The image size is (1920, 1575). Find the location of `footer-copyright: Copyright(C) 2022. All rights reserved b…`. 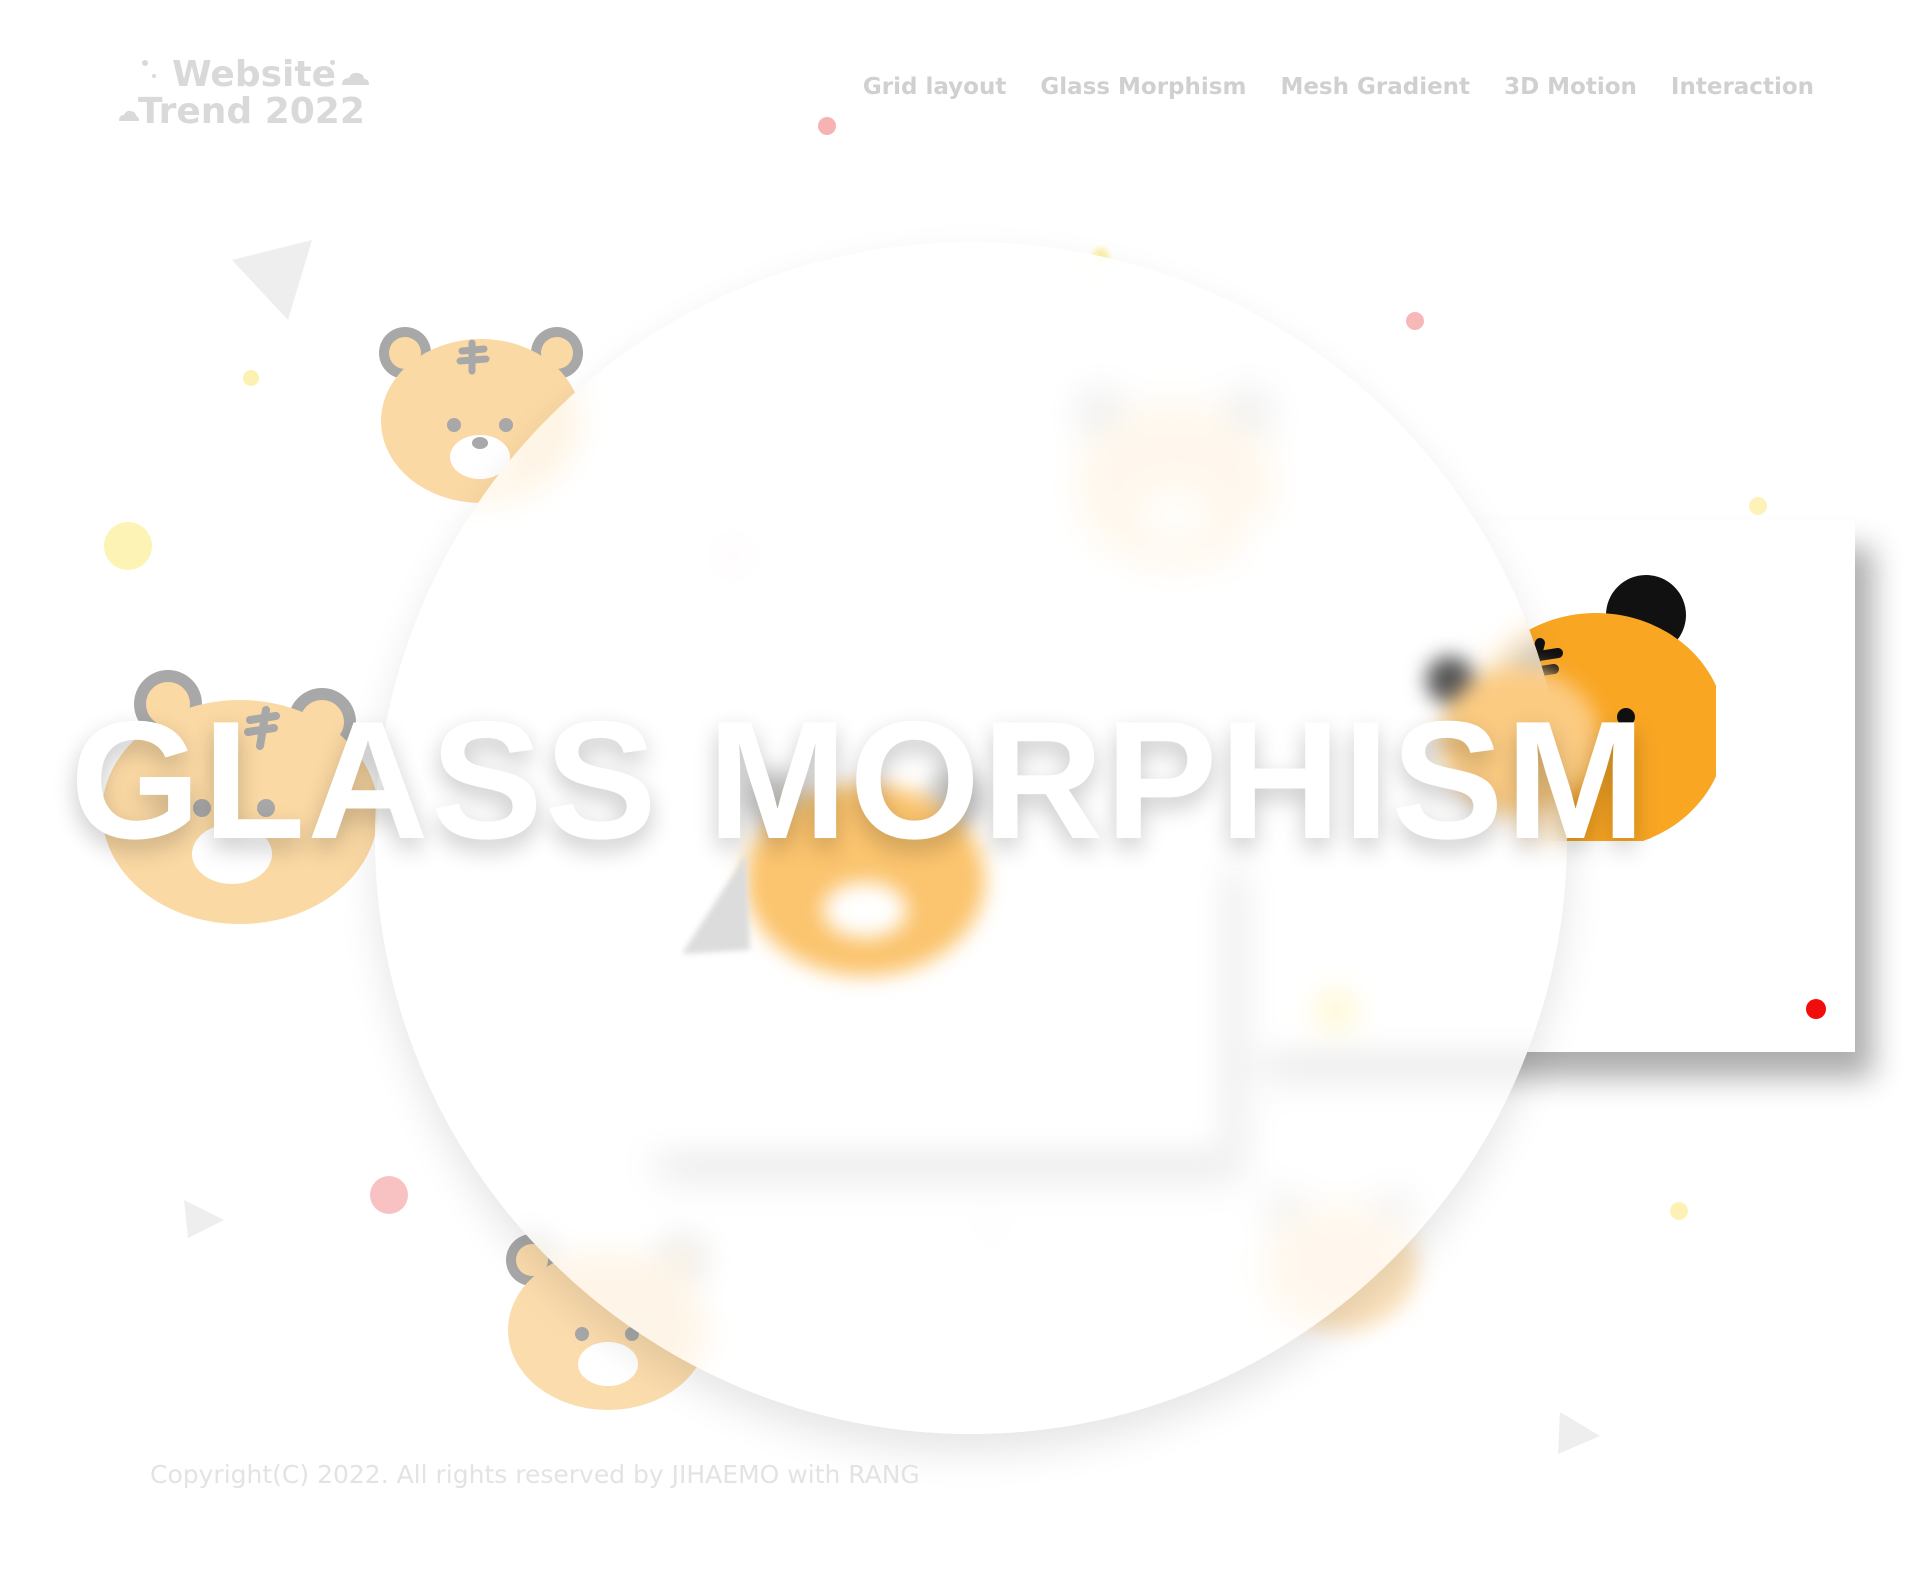

footer-copyright: Copyright(C) 2022. All rights reserved b… is located at coordinates (535, 1474).